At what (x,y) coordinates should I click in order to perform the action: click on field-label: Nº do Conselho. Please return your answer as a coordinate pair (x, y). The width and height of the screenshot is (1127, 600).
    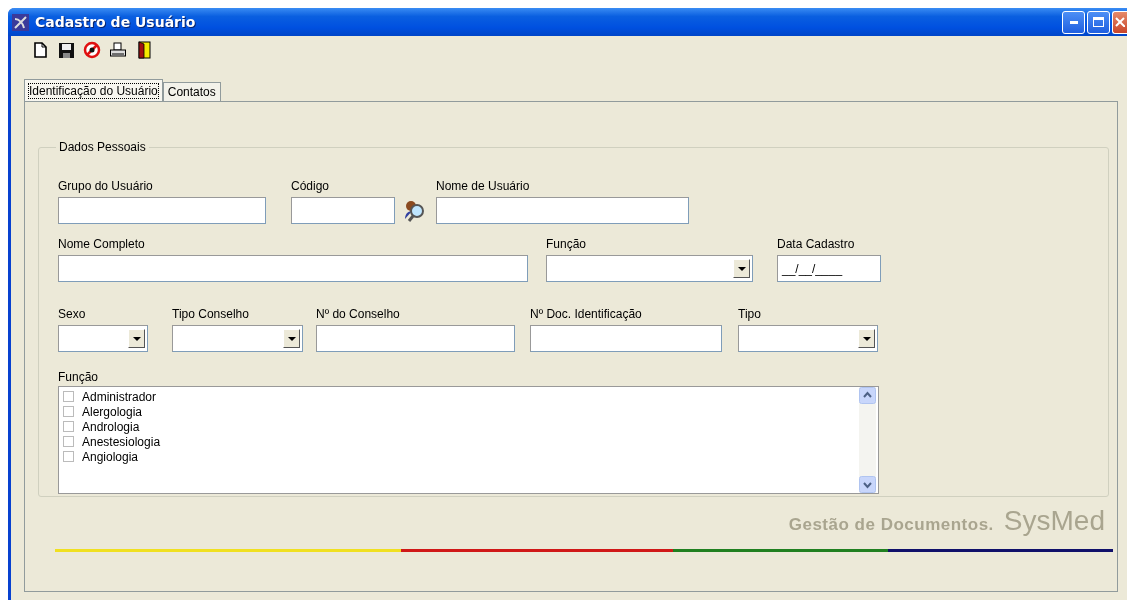
    Looking at the image, I should click on (358, 314).